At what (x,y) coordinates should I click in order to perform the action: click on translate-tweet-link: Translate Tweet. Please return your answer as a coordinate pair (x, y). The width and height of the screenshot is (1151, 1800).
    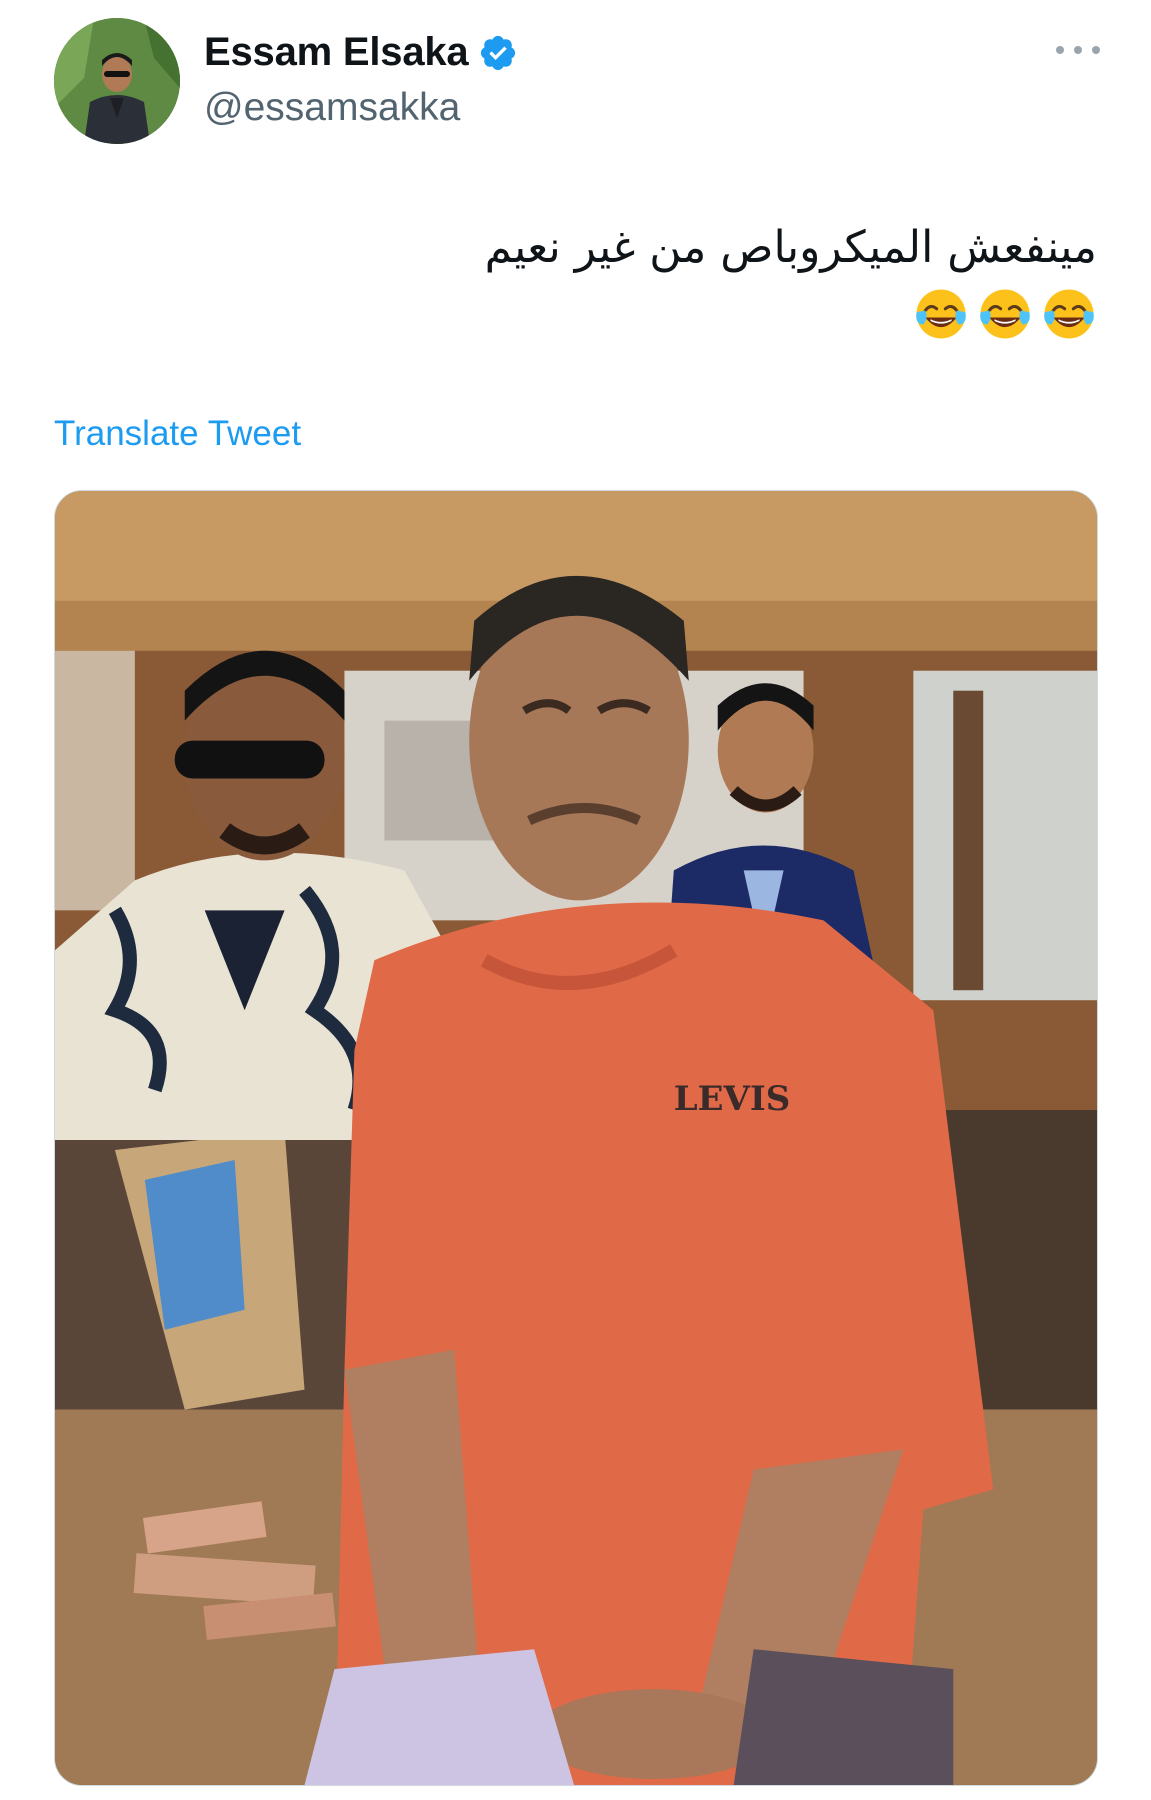
    Looking at the image, I should click on (177, 434).